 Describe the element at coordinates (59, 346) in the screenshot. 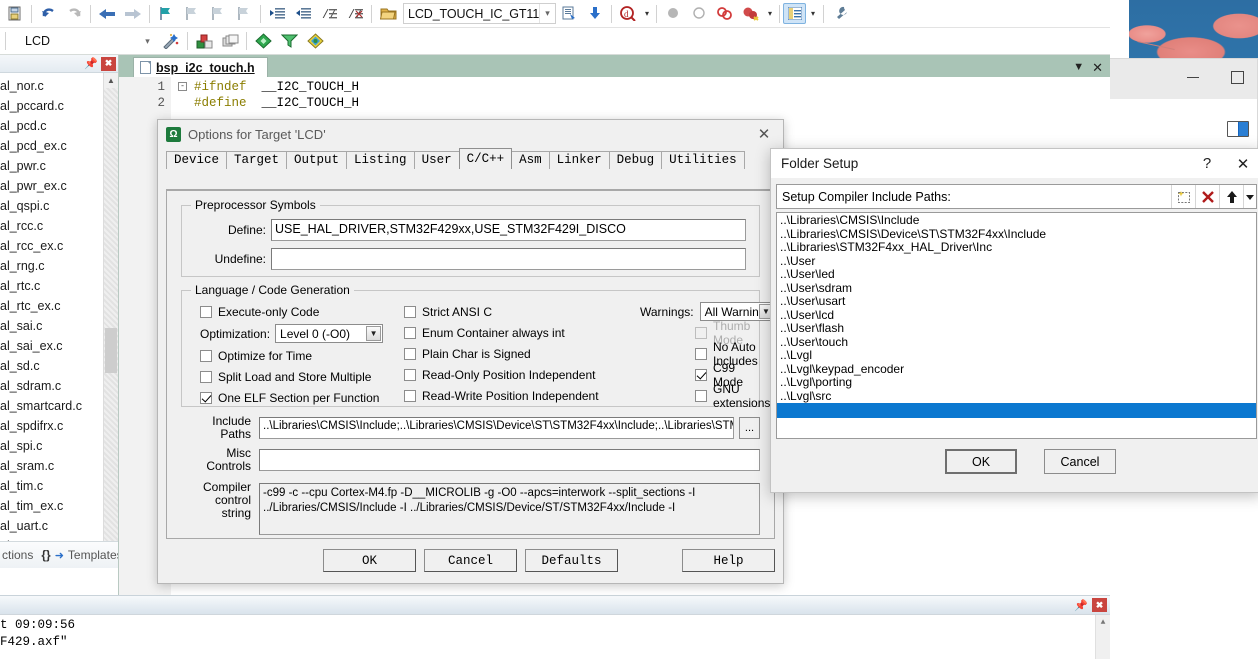

I see `list-item: al_sai_ex.c` at that location.